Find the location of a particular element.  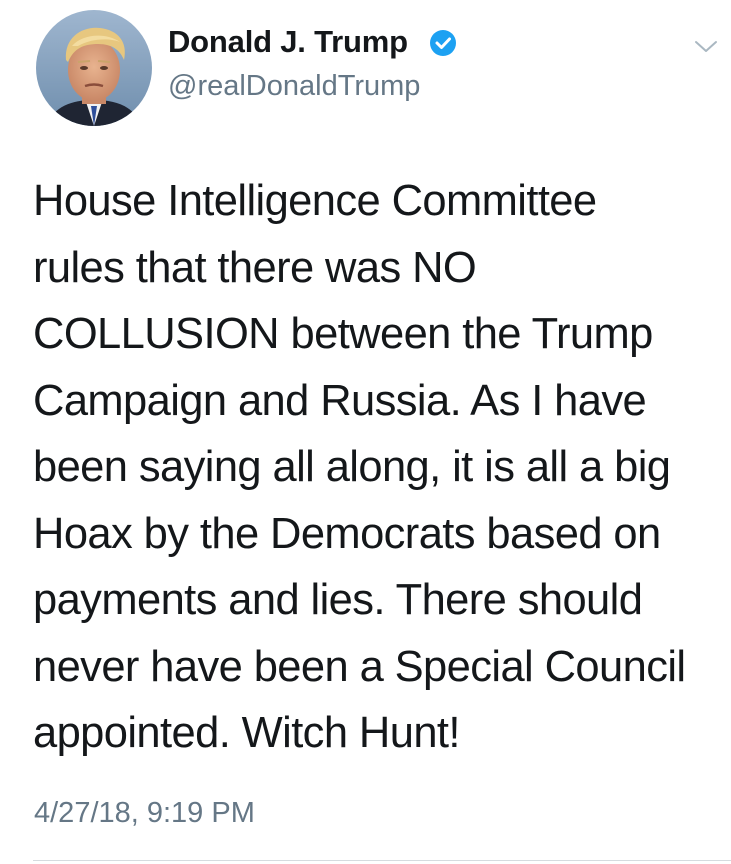

tweet-text-line: never have been a Special Council is located at coordinates (359, 666).